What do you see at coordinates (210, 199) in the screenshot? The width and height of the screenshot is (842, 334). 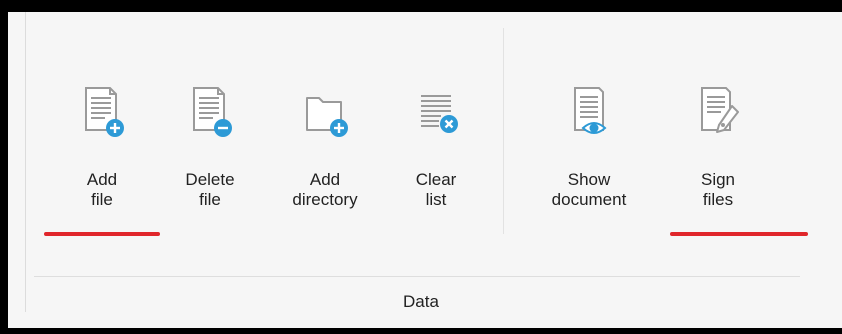 I see `delete-file-label-line2: file` at bounding box center [210, 199].